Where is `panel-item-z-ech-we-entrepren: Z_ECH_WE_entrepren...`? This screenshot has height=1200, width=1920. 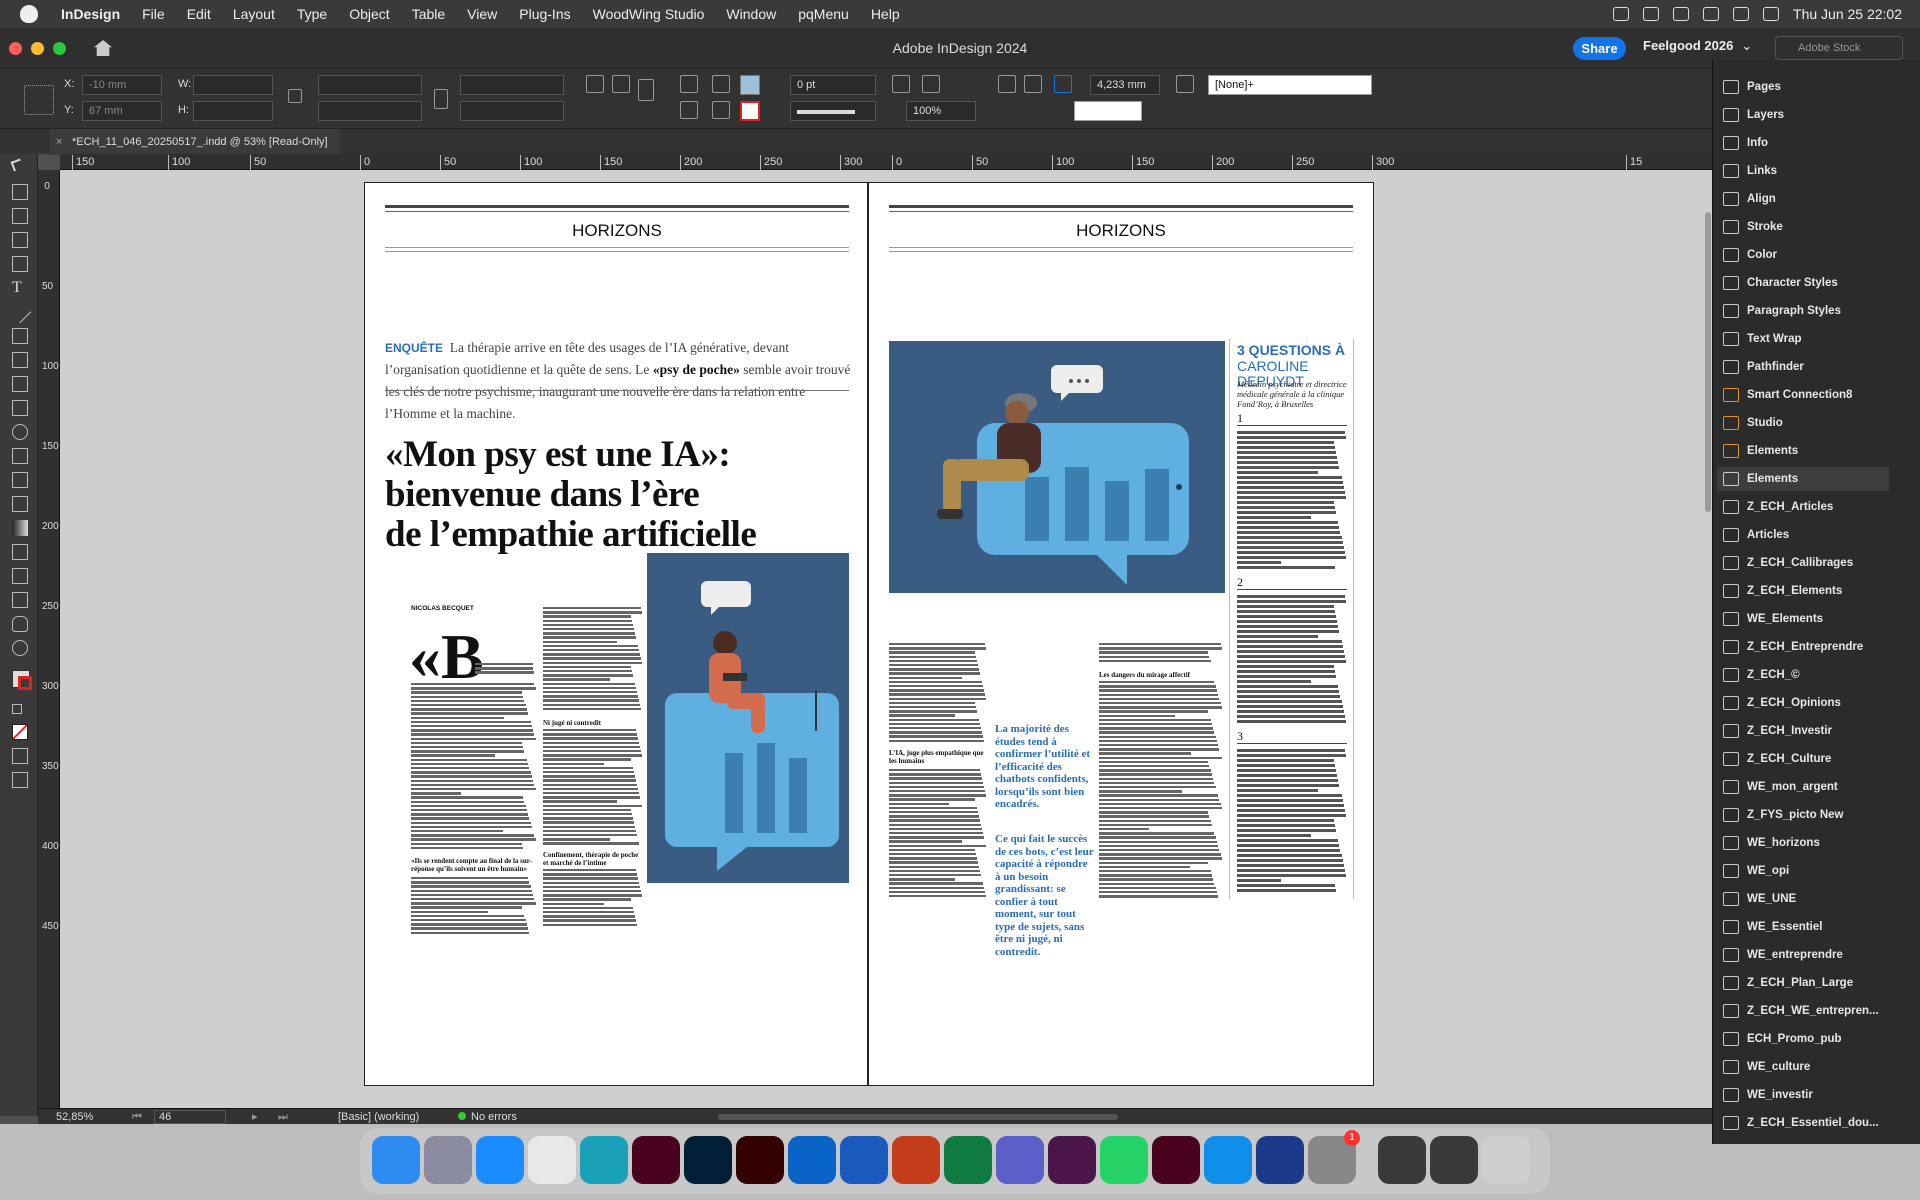
panel-item-z-ech-we-entrepren: Z_ECH_WE_entrepren... is located at coordinates (1803, 1011).